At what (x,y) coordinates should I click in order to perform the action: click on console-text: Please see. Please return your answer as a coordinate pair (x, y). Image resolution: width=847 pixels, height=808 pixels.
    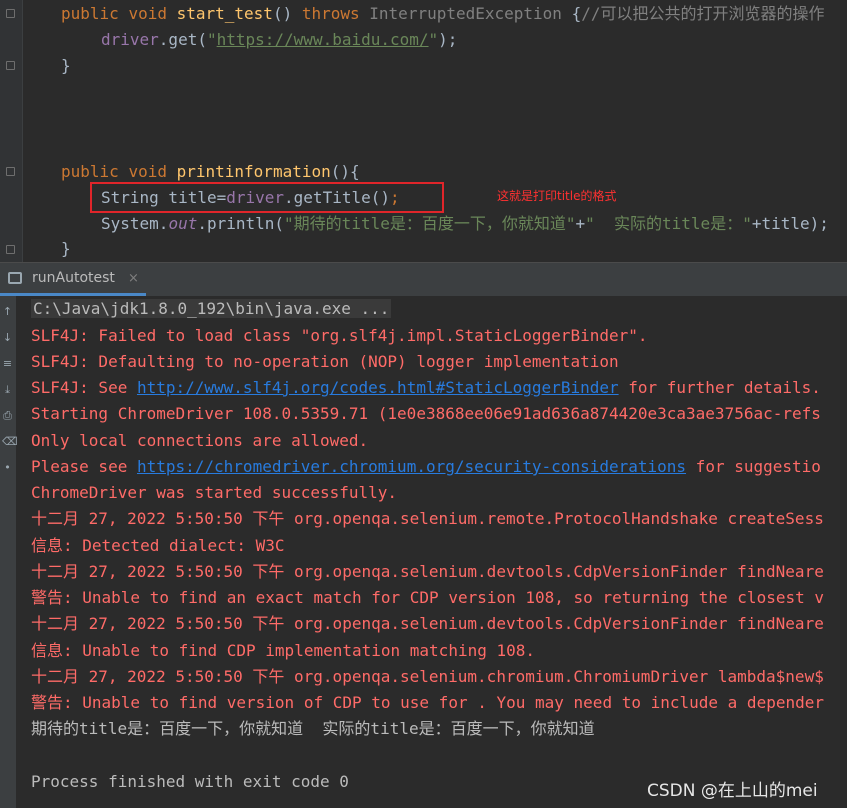
    Looking at the image, I should click on (84, 466).